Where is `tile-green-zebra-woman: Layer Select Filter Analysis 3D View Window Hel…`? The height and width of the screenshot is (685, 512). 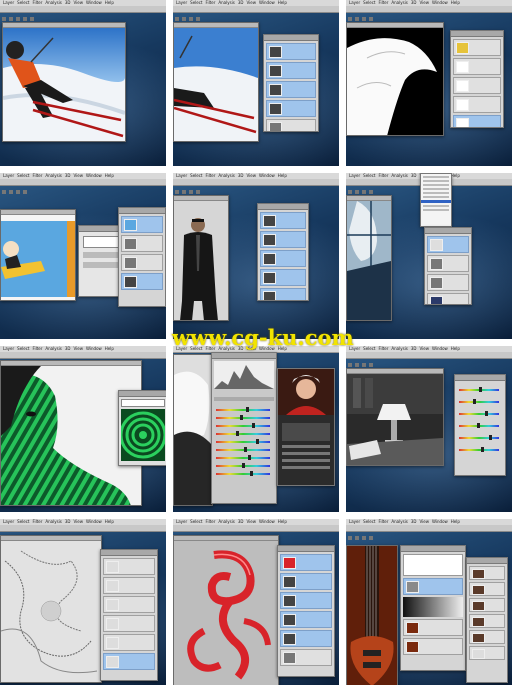 tile-green-zebra-woman: Layer Select Filter Analysis 3D View Window Hel… is located at coordinates (83, 429).